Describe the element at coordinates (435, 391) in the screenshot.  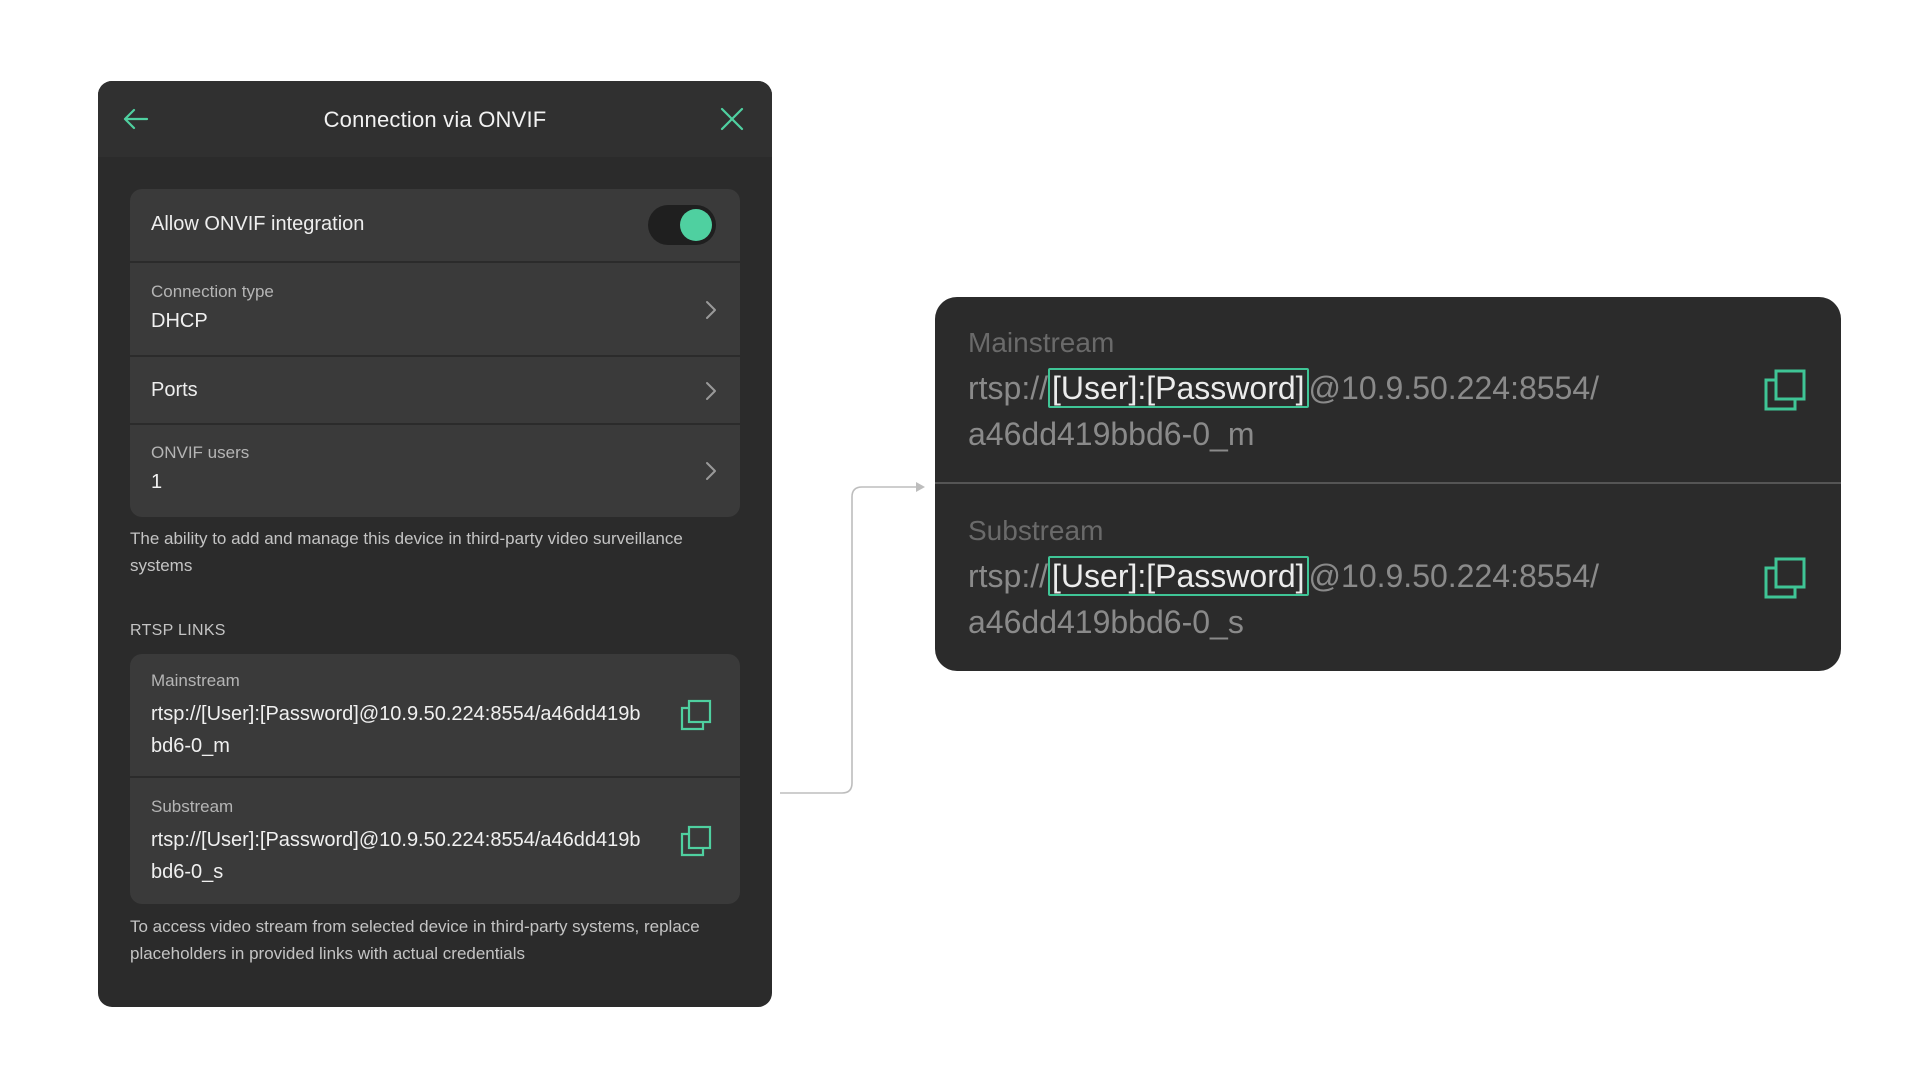
I see `ports-row: Ports` at that location.